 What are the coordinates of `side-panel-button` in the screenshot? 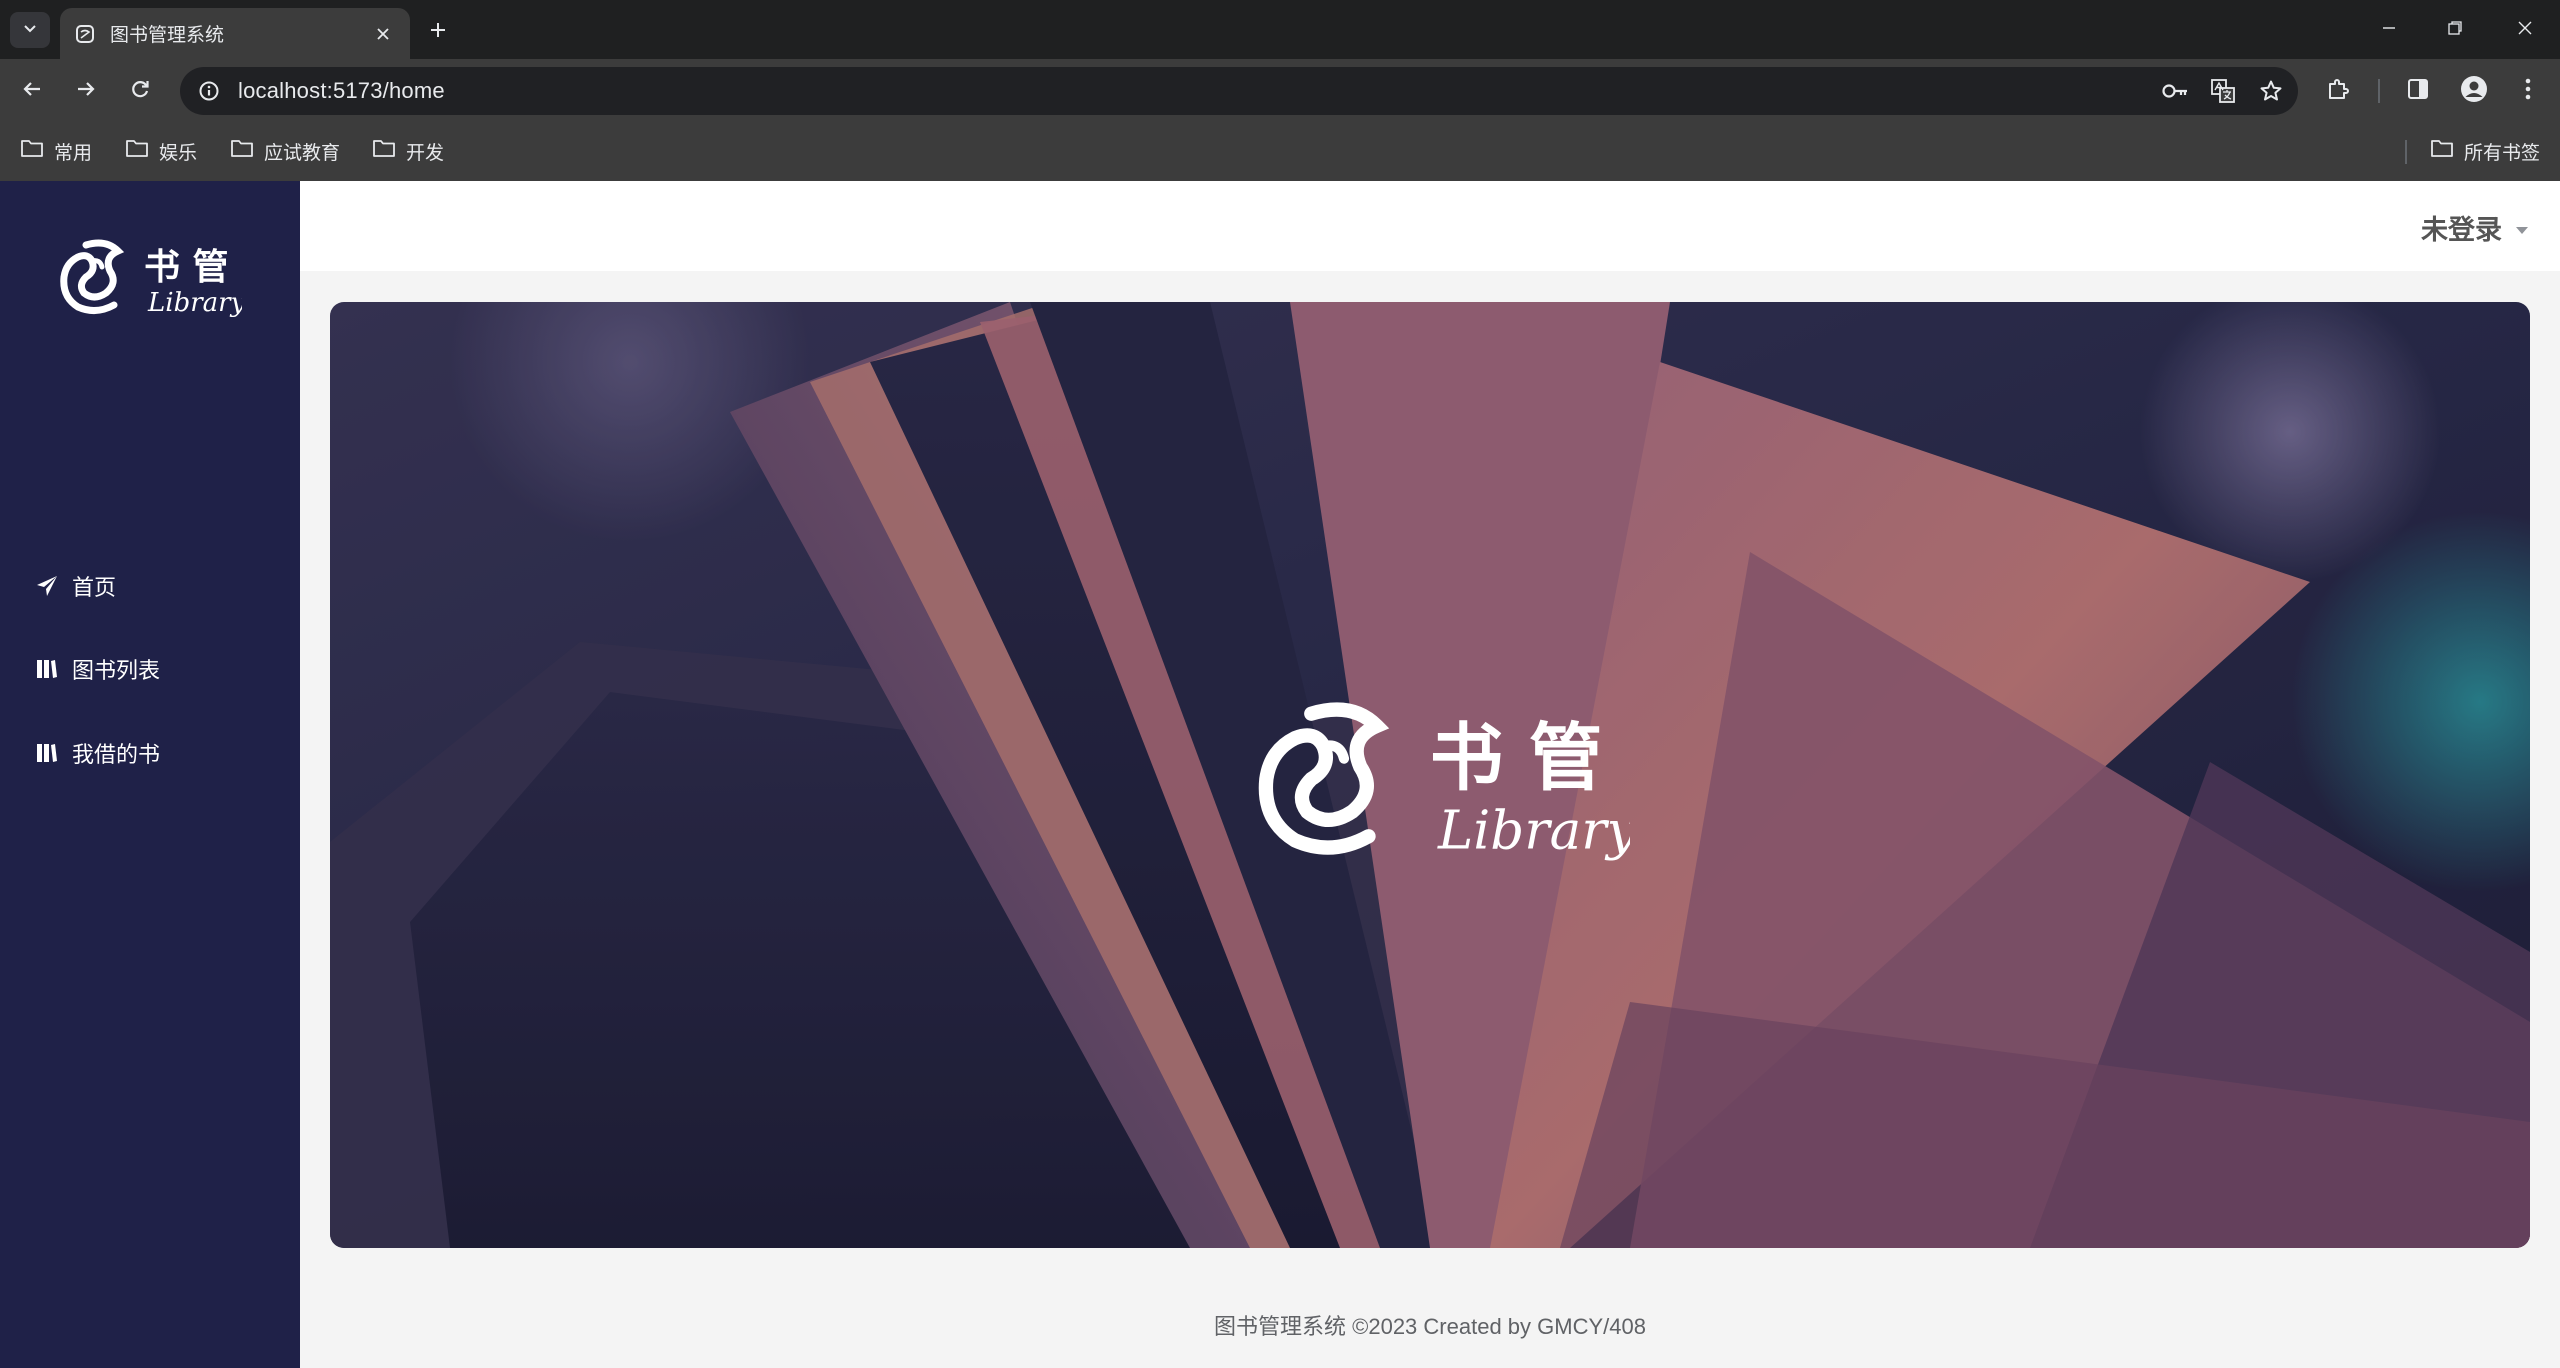 It's located at (2418, 91).